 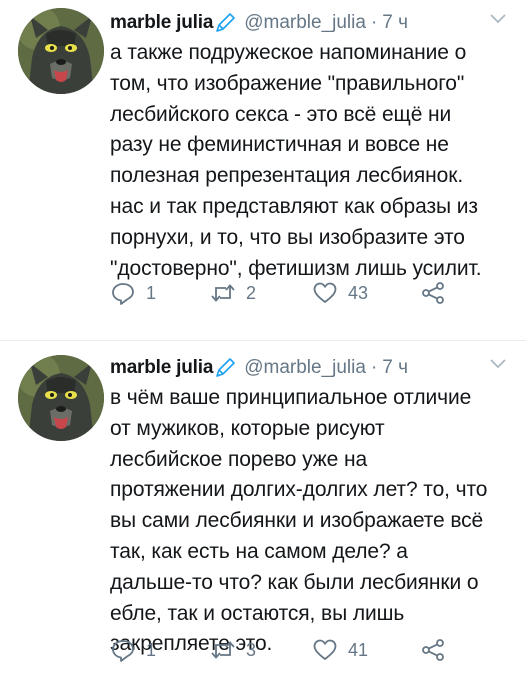 I want to click on like-button: 41, so click(x=366, y=650).